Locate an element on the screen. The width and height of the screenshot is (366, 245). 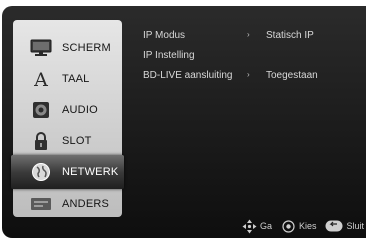
sidebar-item-anders: ANDERS is located at coordinates (67, 204).